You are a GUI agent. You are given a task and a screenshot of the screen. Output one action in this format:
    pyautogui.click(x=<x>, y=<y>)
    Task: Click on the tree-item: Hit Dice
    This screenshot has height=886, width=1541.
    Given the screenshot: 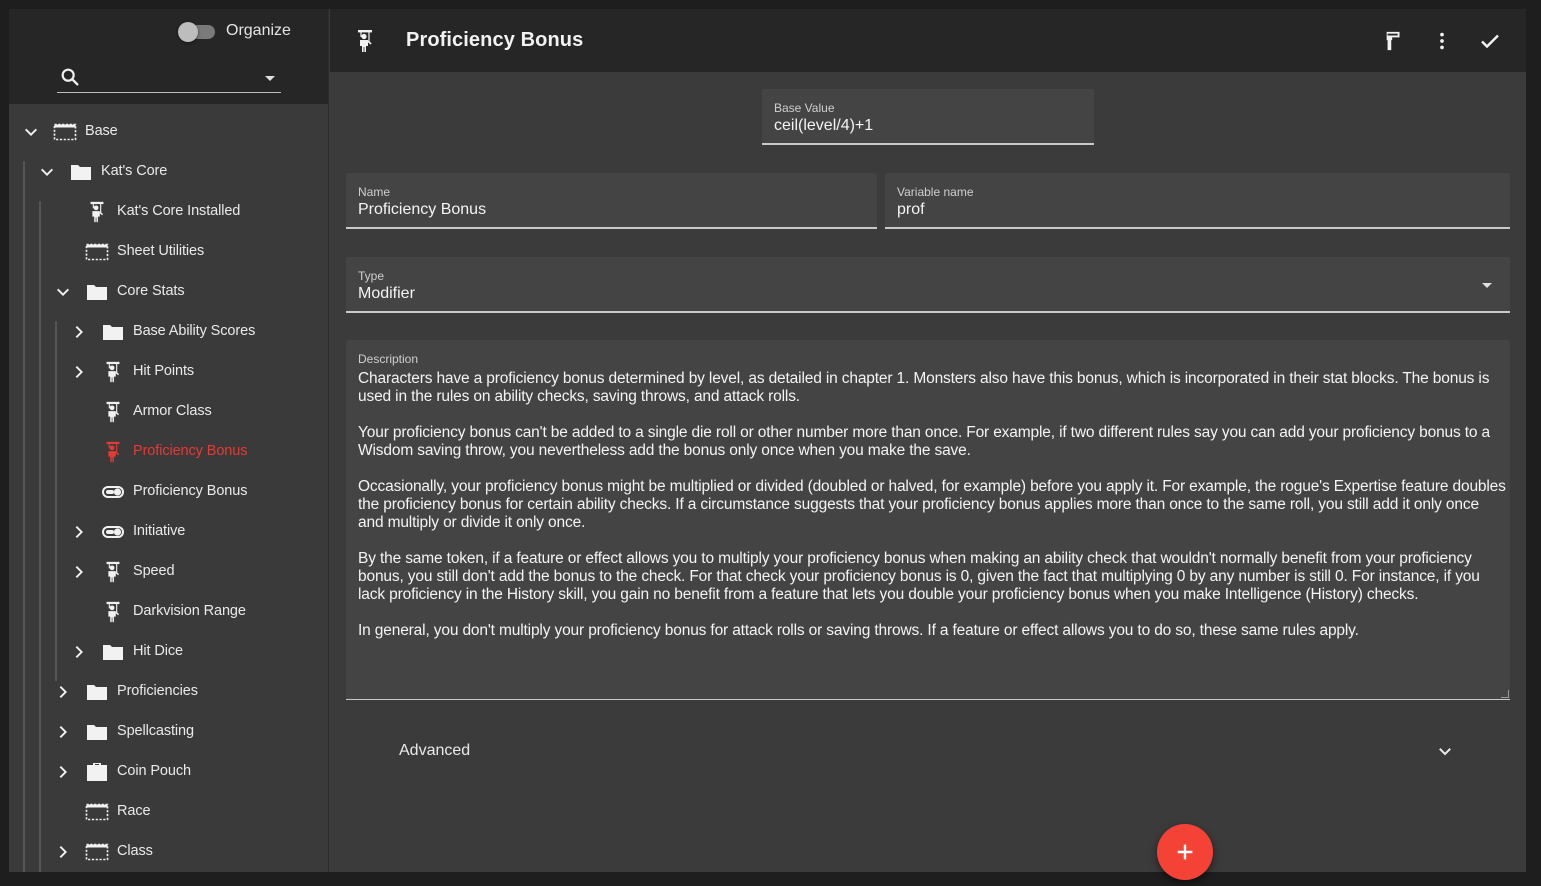 What is the action you would take?
    pyautogui.click(x=168, y=652)
    